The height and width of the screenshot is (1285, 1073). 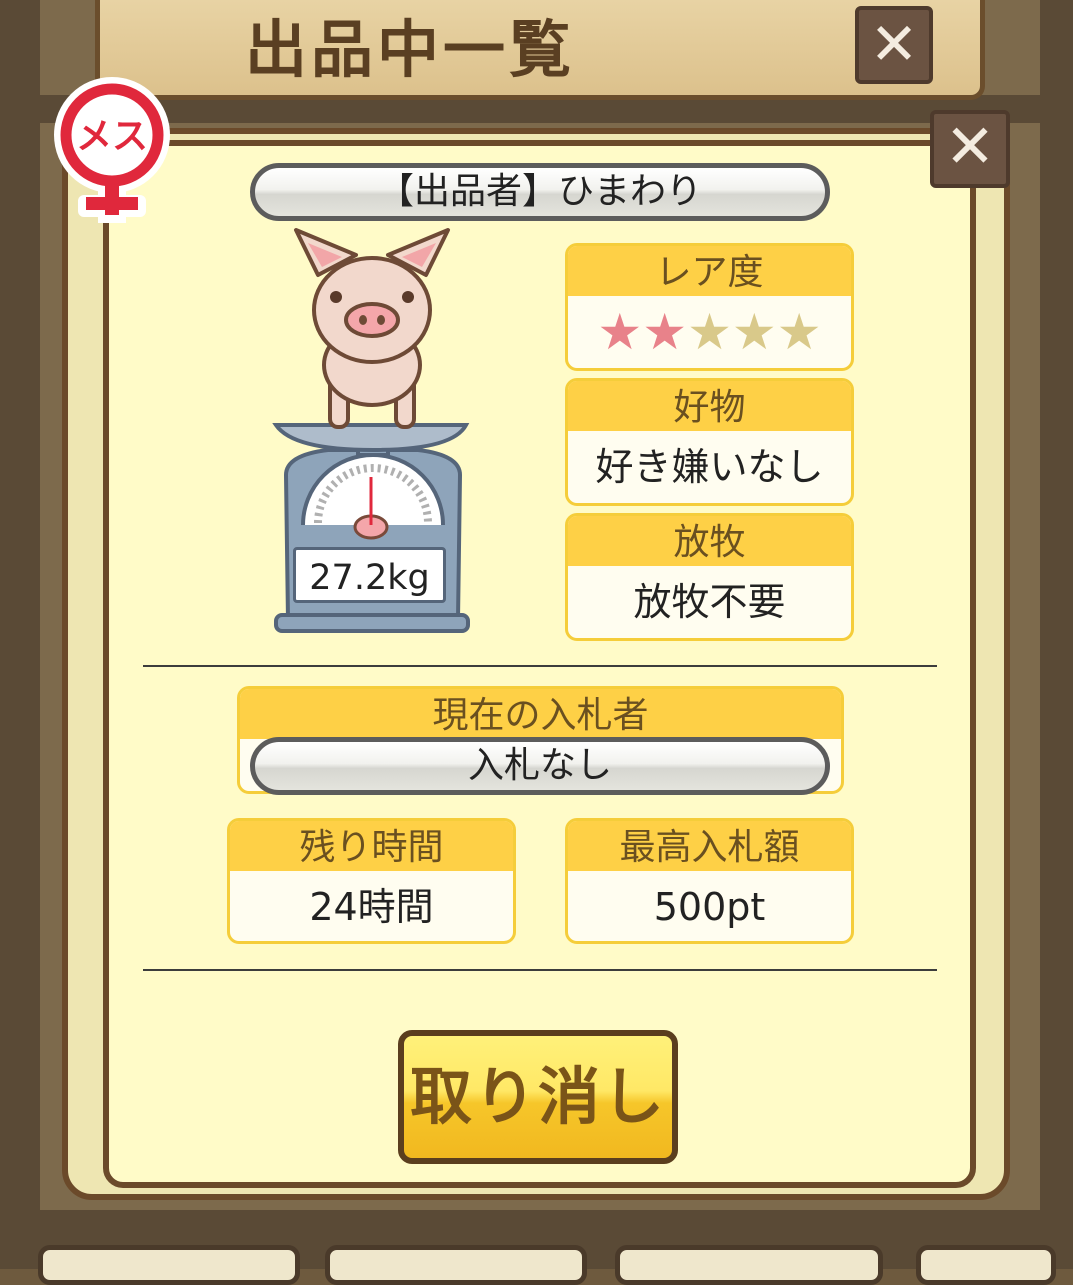 What do you see at coordinates (538, 1097) in the screenshot?
I see `cancel-listing-button: 取り消し` at bounding box center [538, 1097].